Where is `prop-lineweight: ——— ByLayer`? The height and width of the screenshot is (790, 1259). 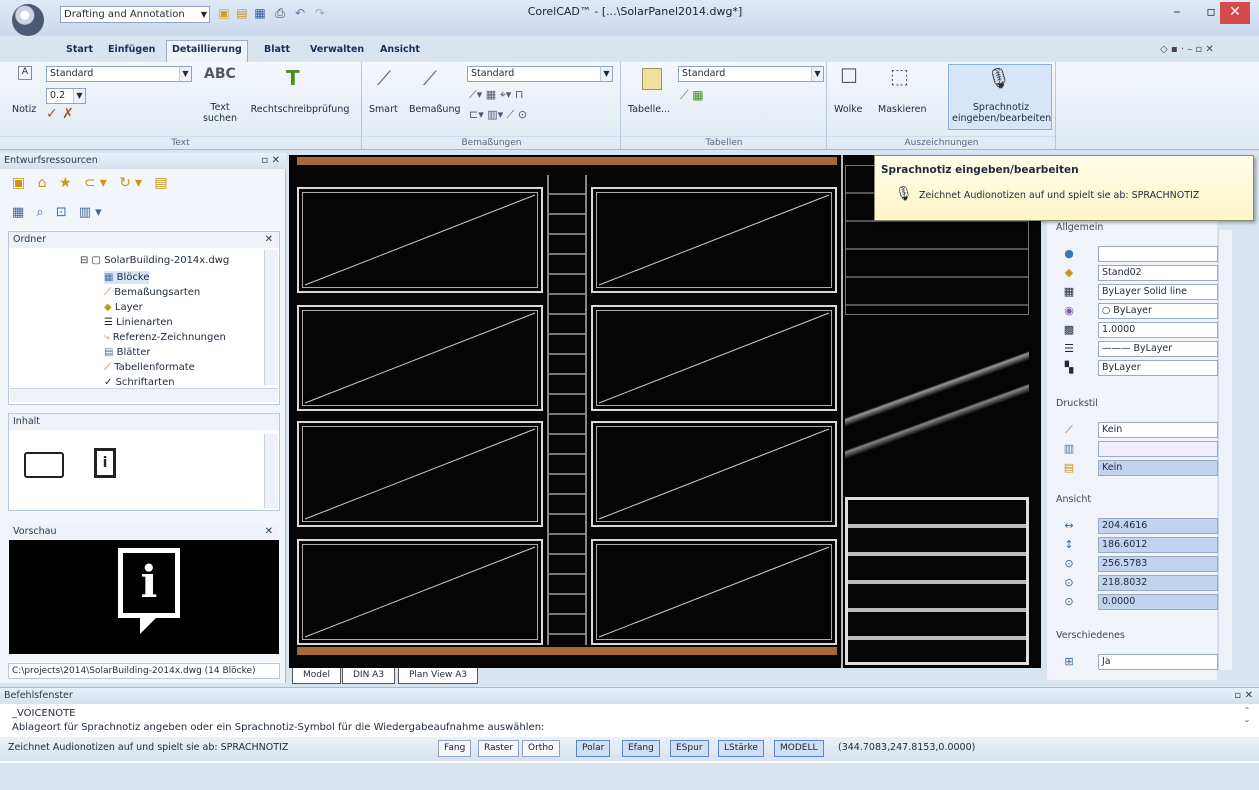
prop-lineweight: ——— ByLayer is located at coordinates (1158, 349).